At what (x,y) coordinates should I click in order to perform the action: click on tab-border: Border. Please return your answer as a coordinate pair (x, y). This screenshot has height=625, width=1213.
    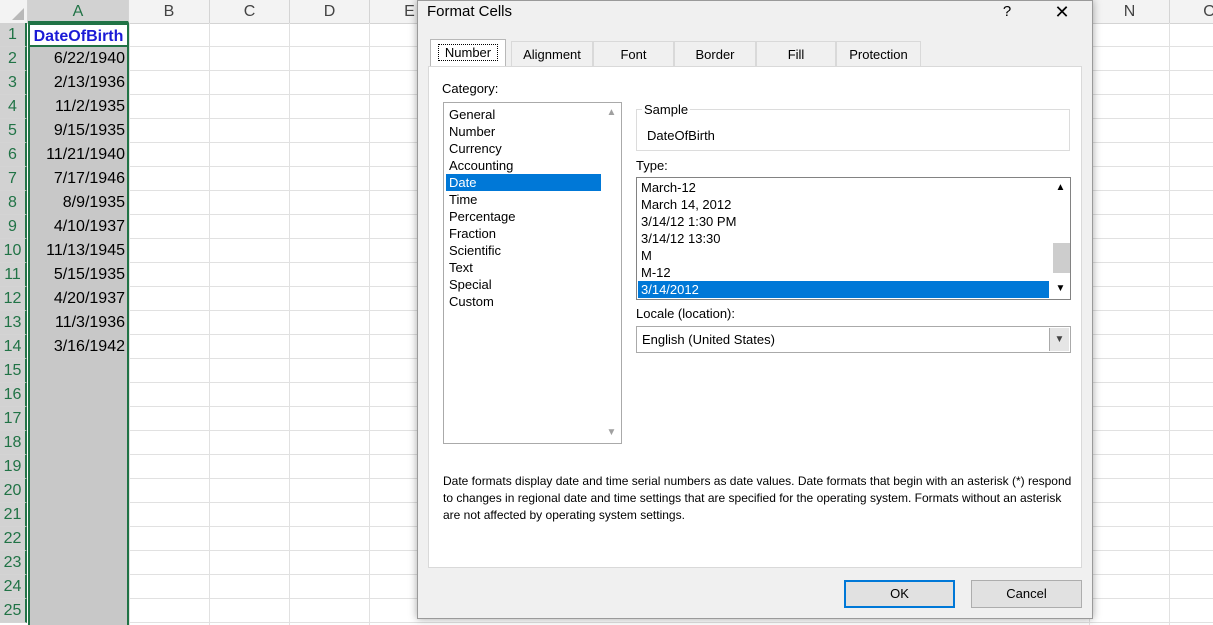
    Looking at the image, I should click on (715, 53).